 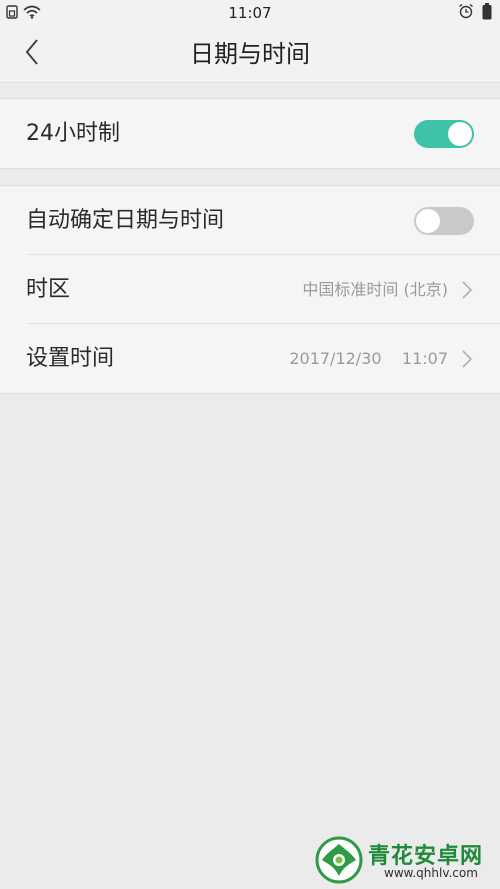 I want to click on status-time: 11:07, so click(x=250, y=13).